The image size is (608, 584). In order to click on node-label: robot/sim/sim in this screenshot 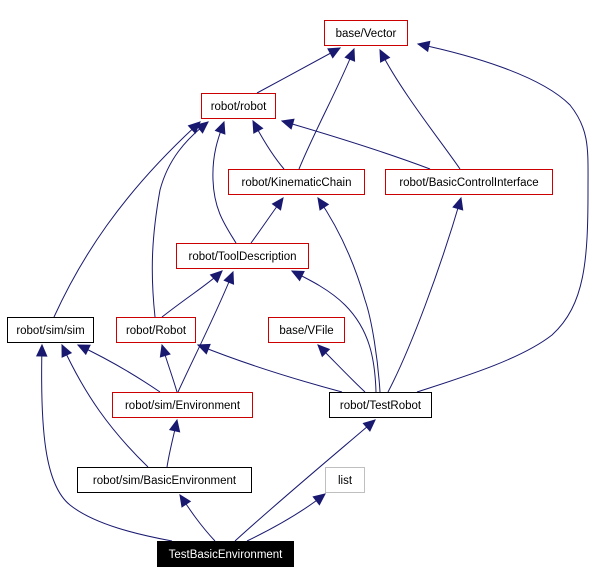, I will do `click(50, 331)`.